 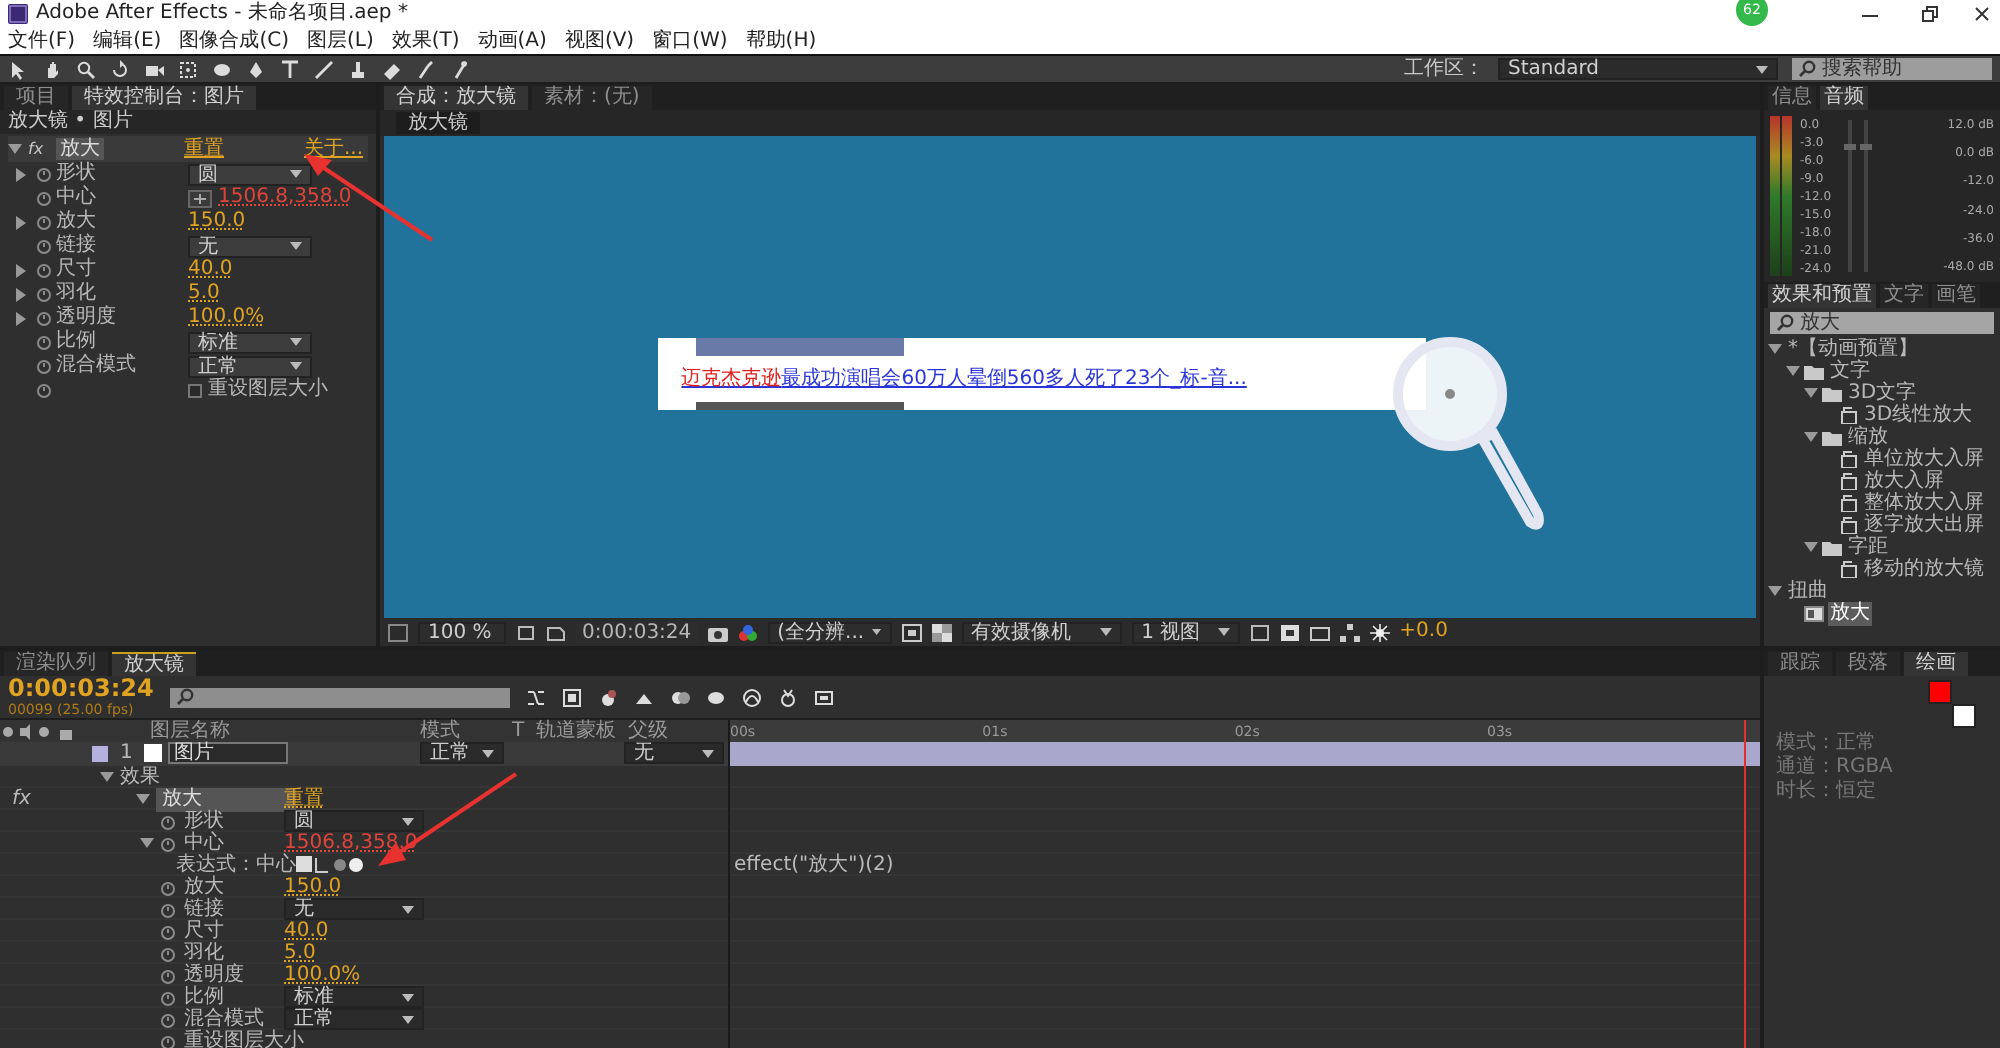 What do you see at coordinates (1850, 613) in the screenshot?
I see `tree-item: 放大` at bounding box center [1850, 613].